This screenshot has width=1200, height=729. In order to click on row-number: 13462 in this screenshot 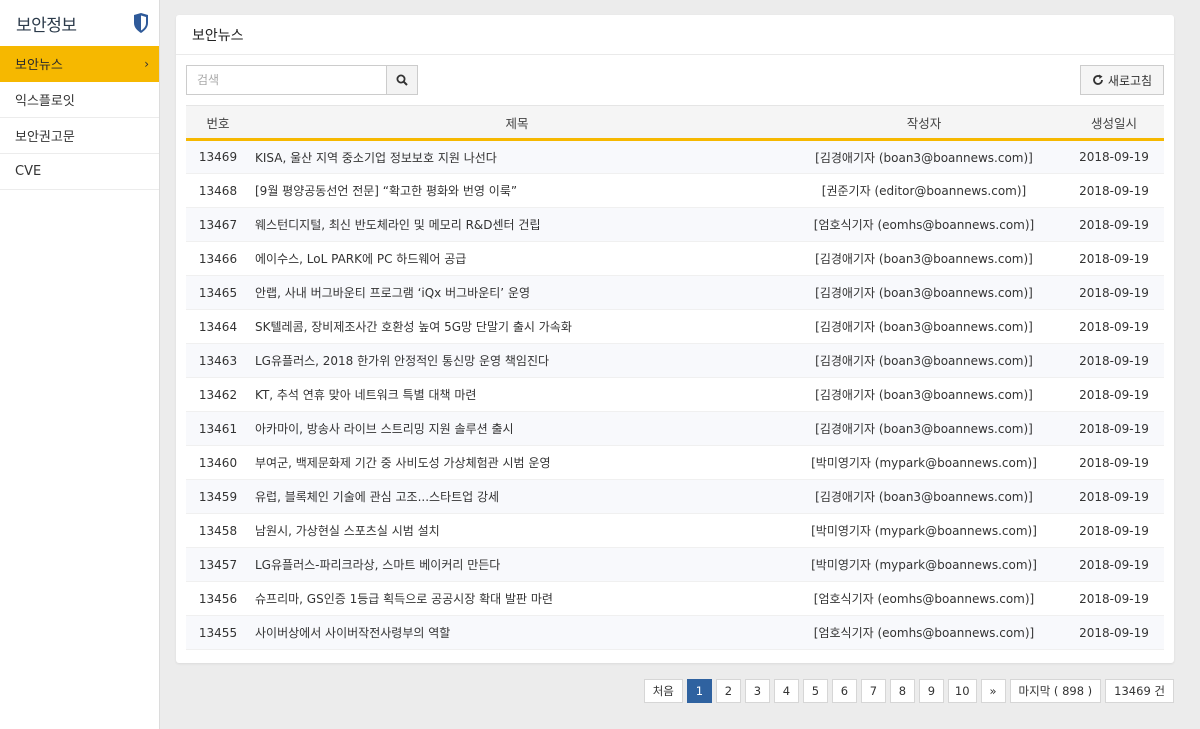, I will do `click(218, 394)`.